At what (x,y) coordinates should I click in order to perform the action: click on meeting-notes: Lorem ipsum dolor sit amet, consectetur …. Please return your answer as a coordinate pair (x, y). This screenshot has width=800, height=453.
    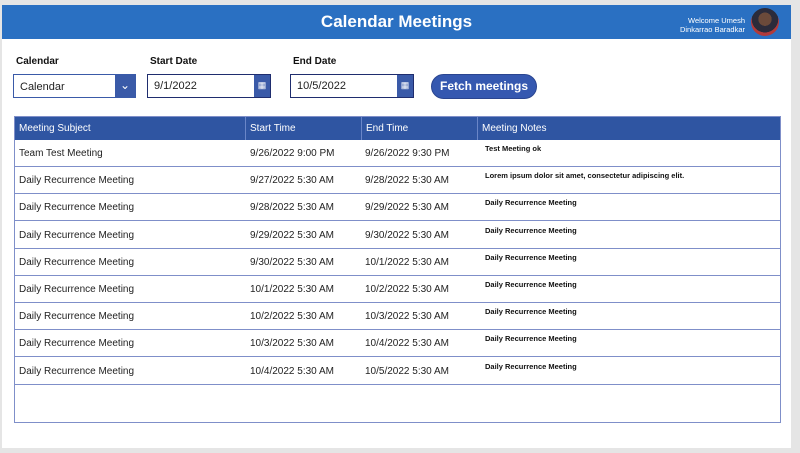
    Looking at the image, I should click on (585, 176).